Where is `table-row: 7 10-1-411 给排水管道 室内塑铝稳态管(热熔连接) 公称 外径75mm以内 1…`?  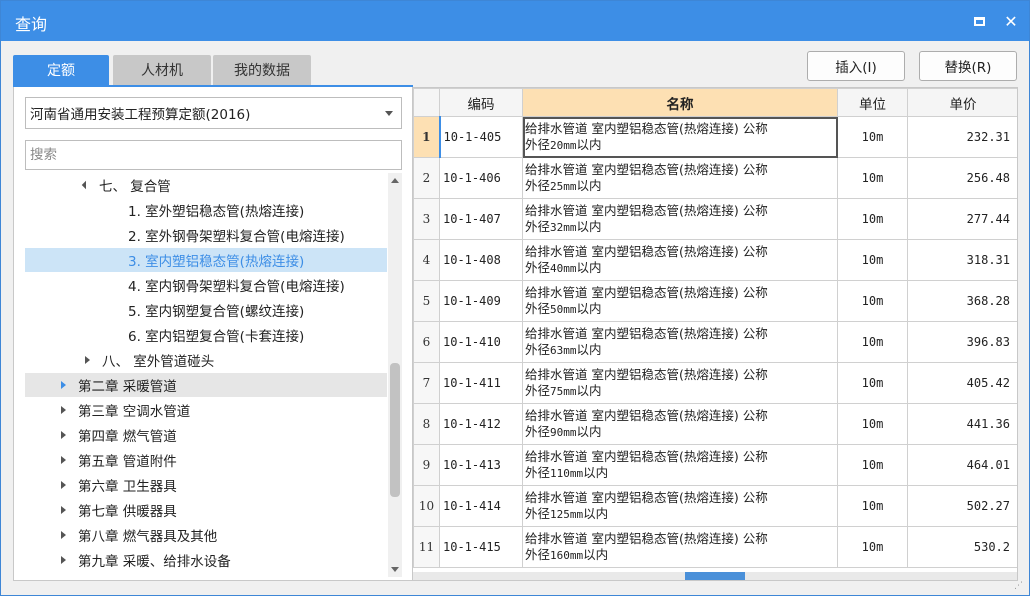 table-row: 7 10-1-411 给排水管道 室内塑铝稳态管(热熔连接) 公称 外径75mm以内 1… is located at coordinates (715, 383).